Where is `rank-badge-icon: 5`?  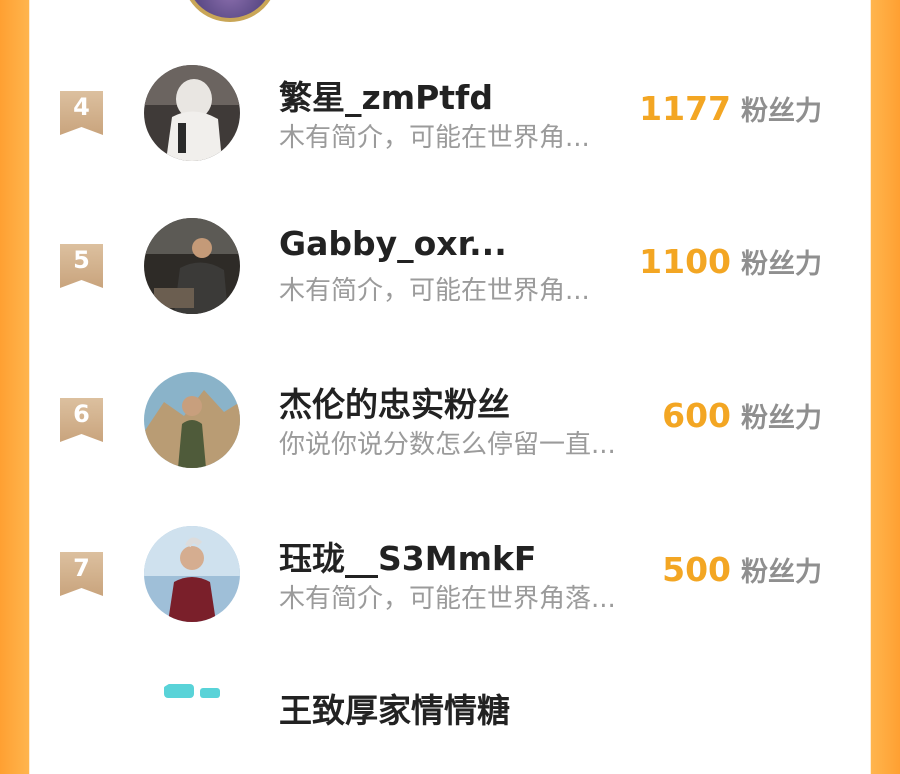 rank-badge-icon: 5 is located at coordinates (81, 266).